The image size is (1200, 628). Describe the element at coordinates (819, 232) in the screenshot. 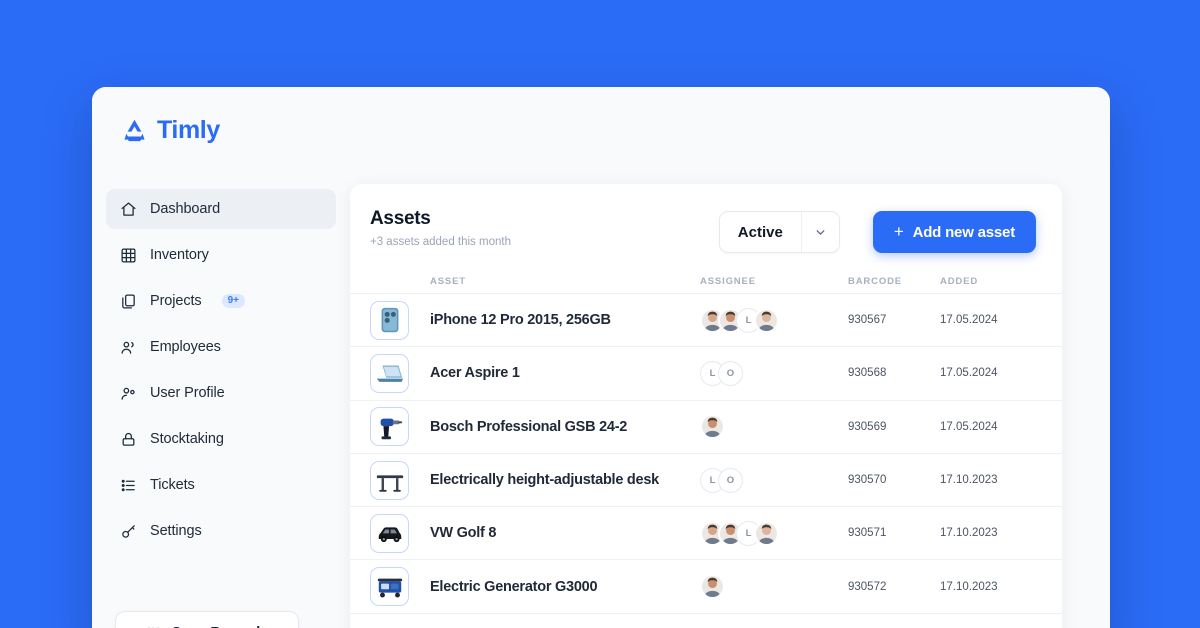

I see `chevron-down-icon` at that location.